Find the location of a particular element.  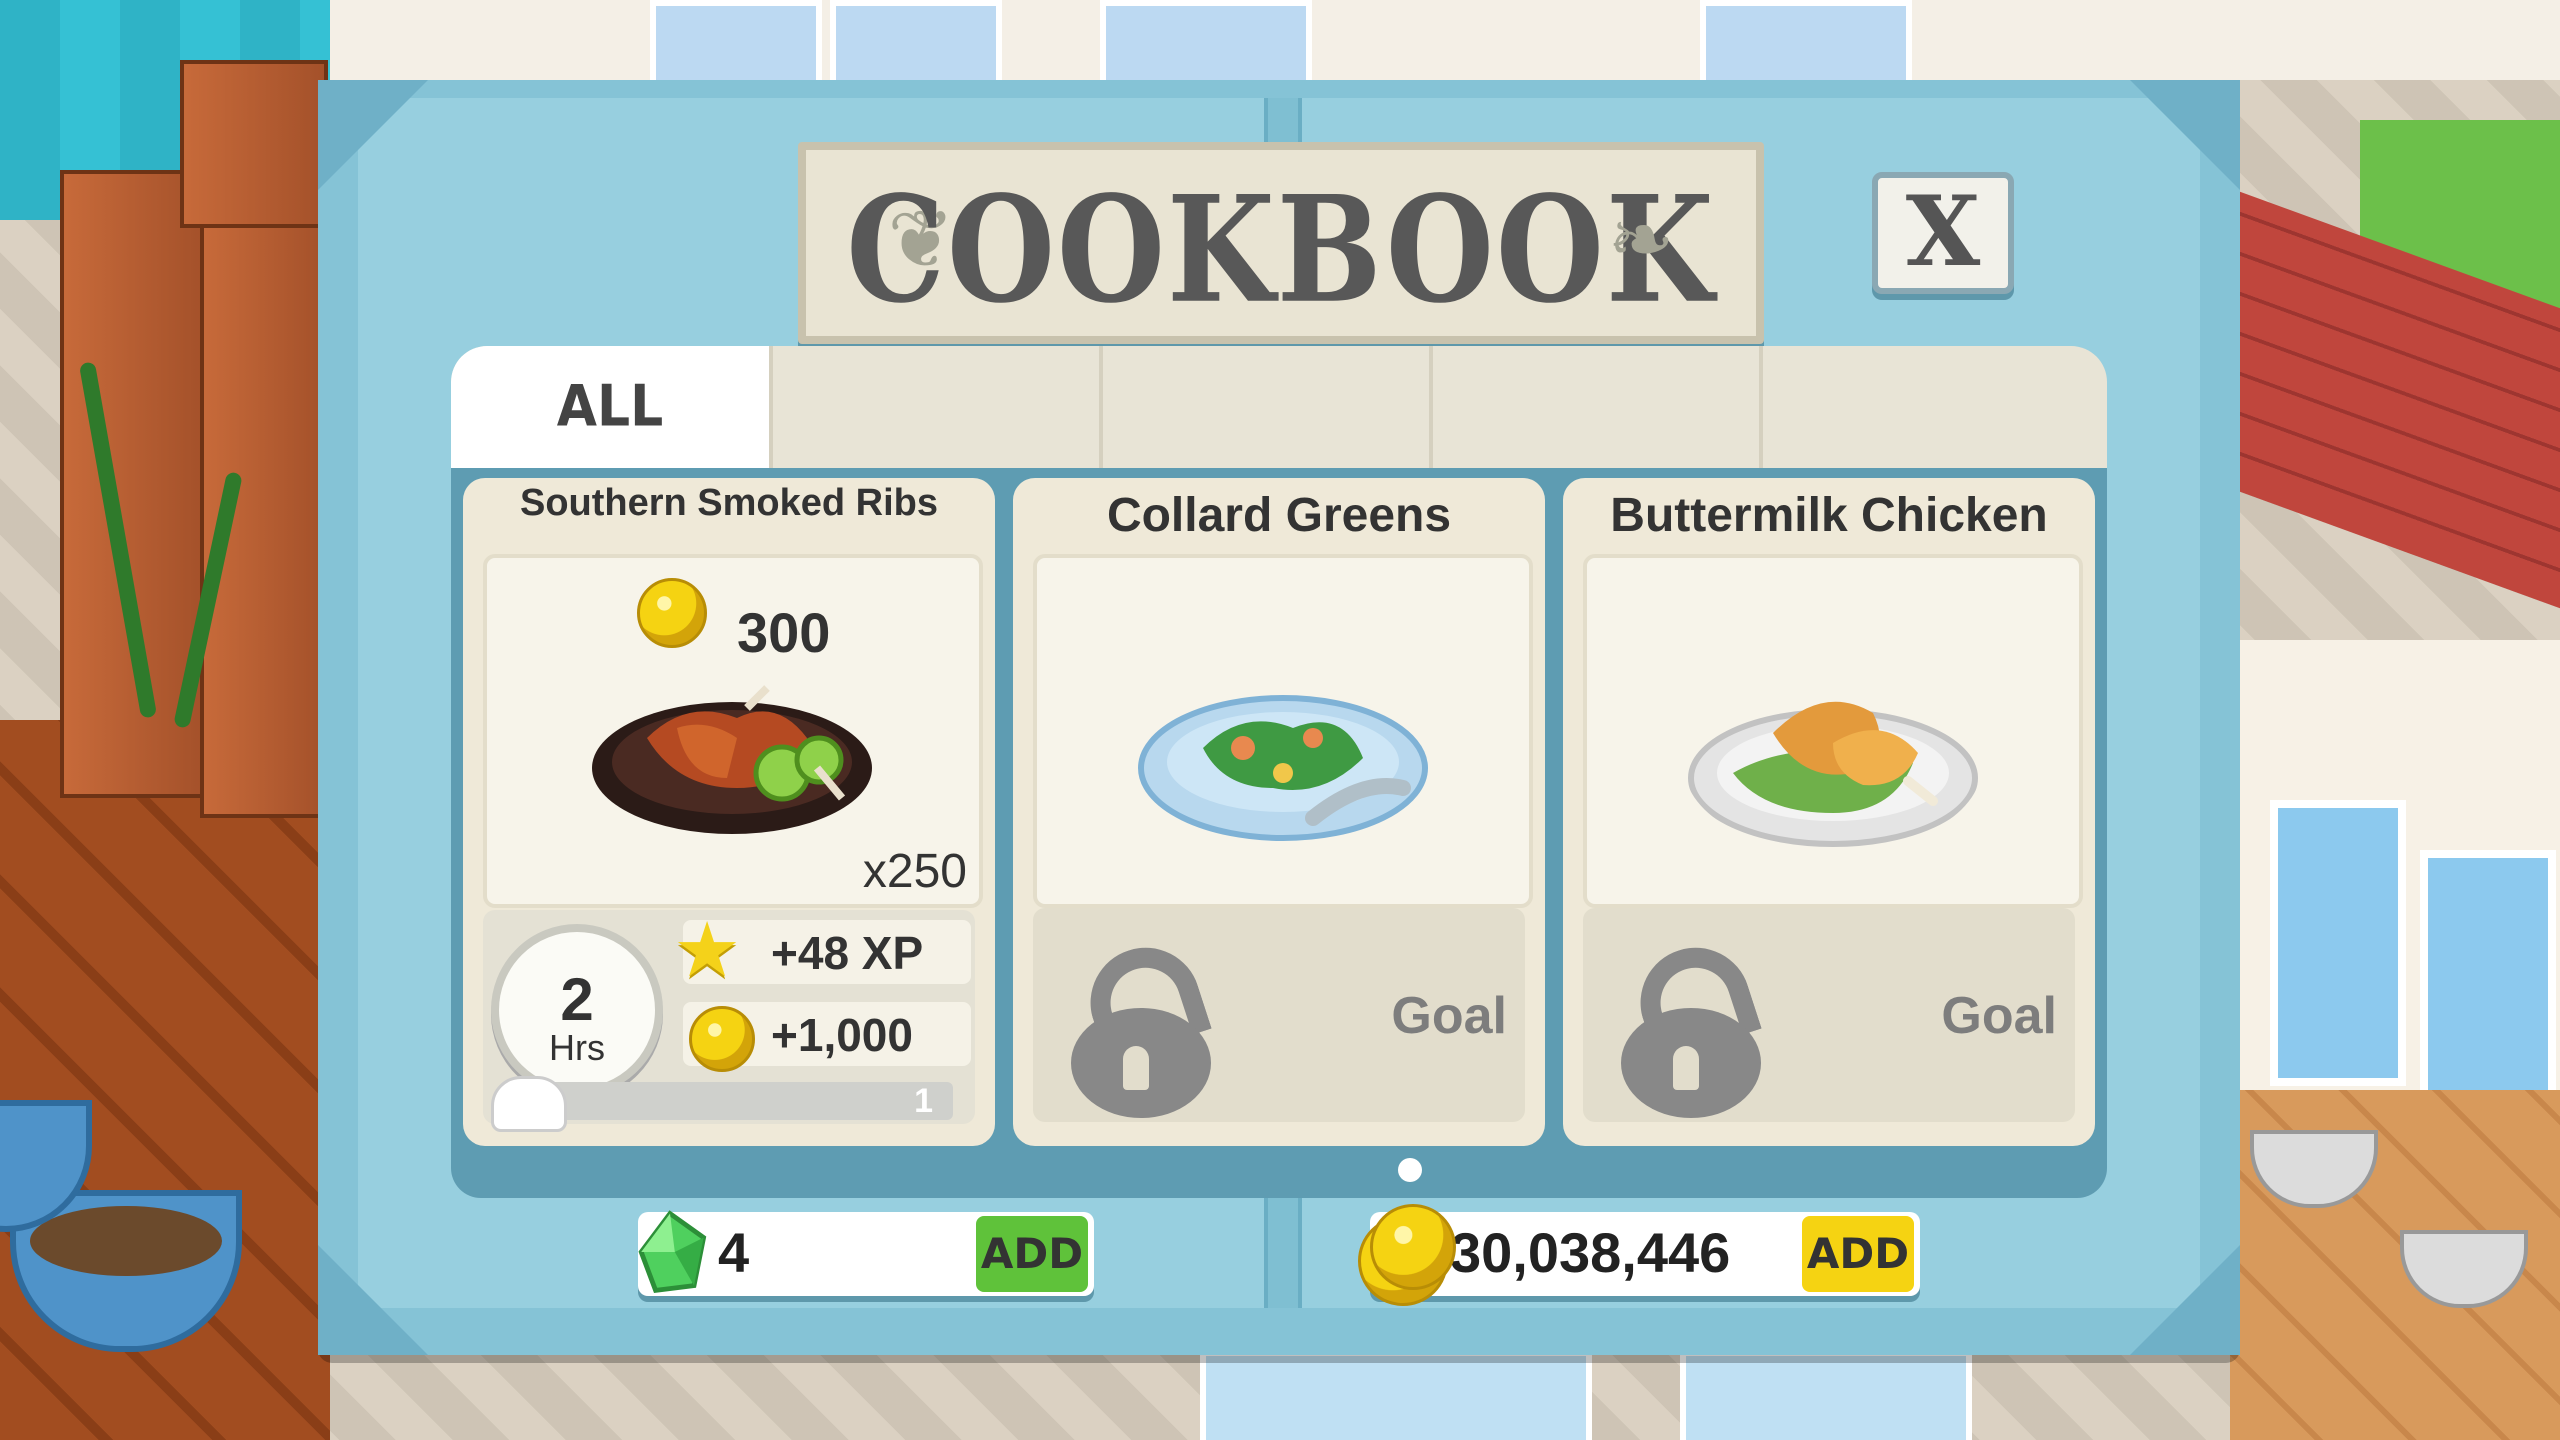

mastery-level: 1 is located at coordinates (923, 1101).